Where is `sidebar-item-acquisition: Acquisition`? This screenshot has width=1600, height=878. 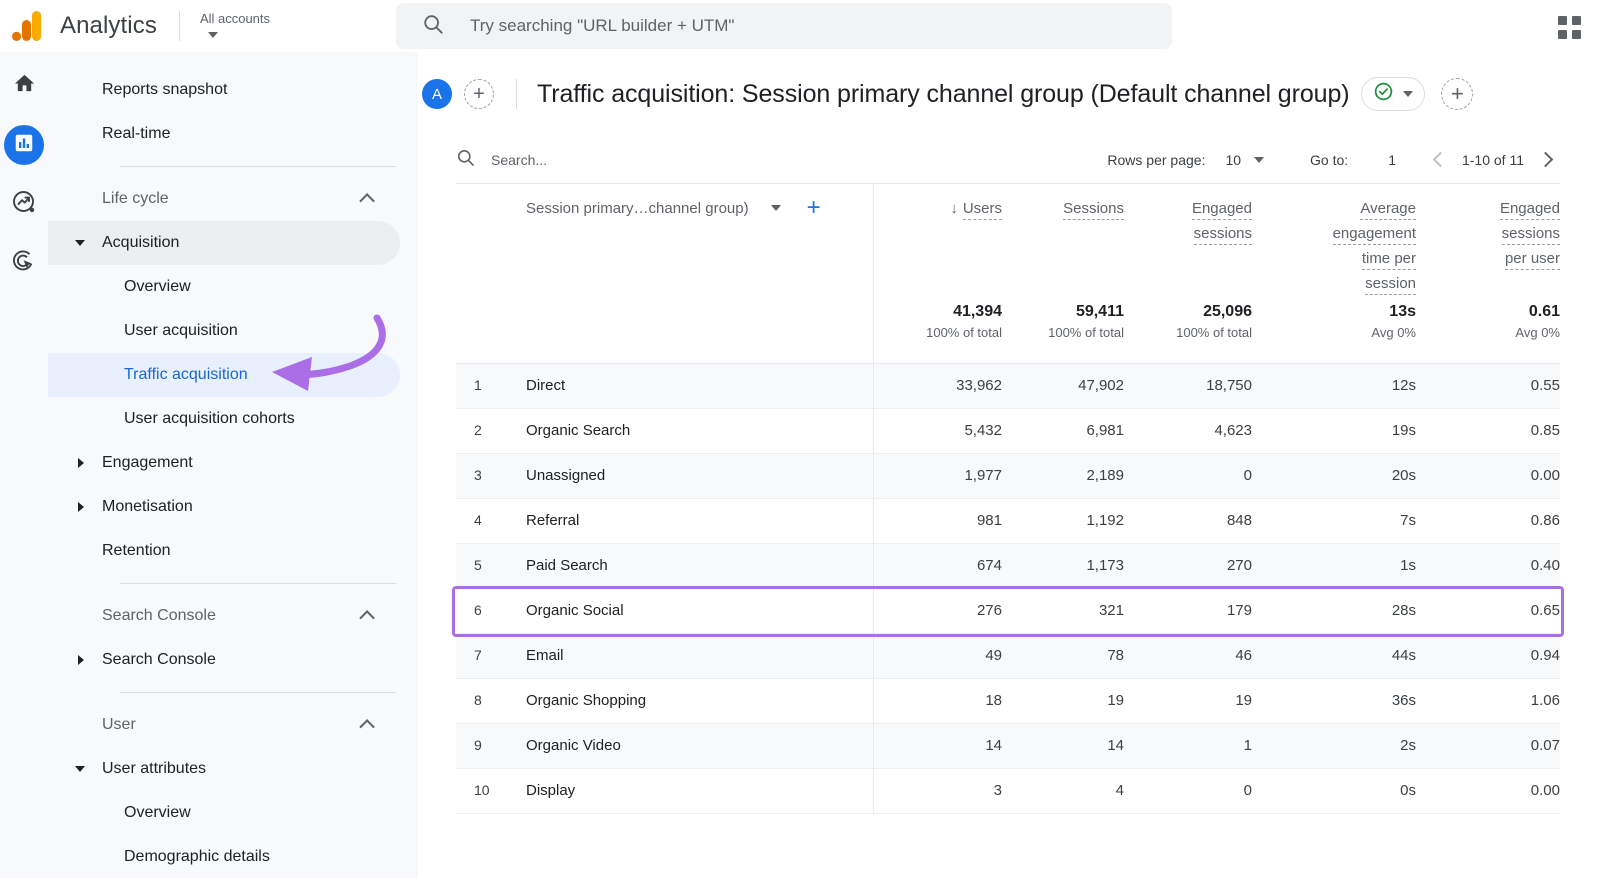
sidebar-item-acquisition: Acquisition is located at coordinates (224, 243).